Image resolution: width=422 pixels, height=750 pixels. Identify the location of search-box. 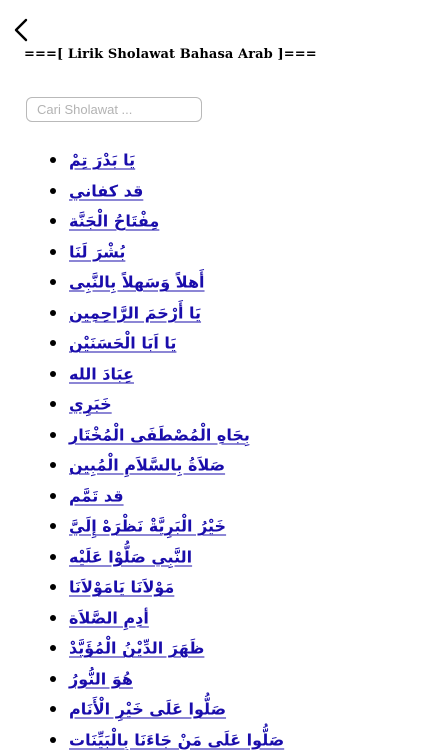
(114, 109).